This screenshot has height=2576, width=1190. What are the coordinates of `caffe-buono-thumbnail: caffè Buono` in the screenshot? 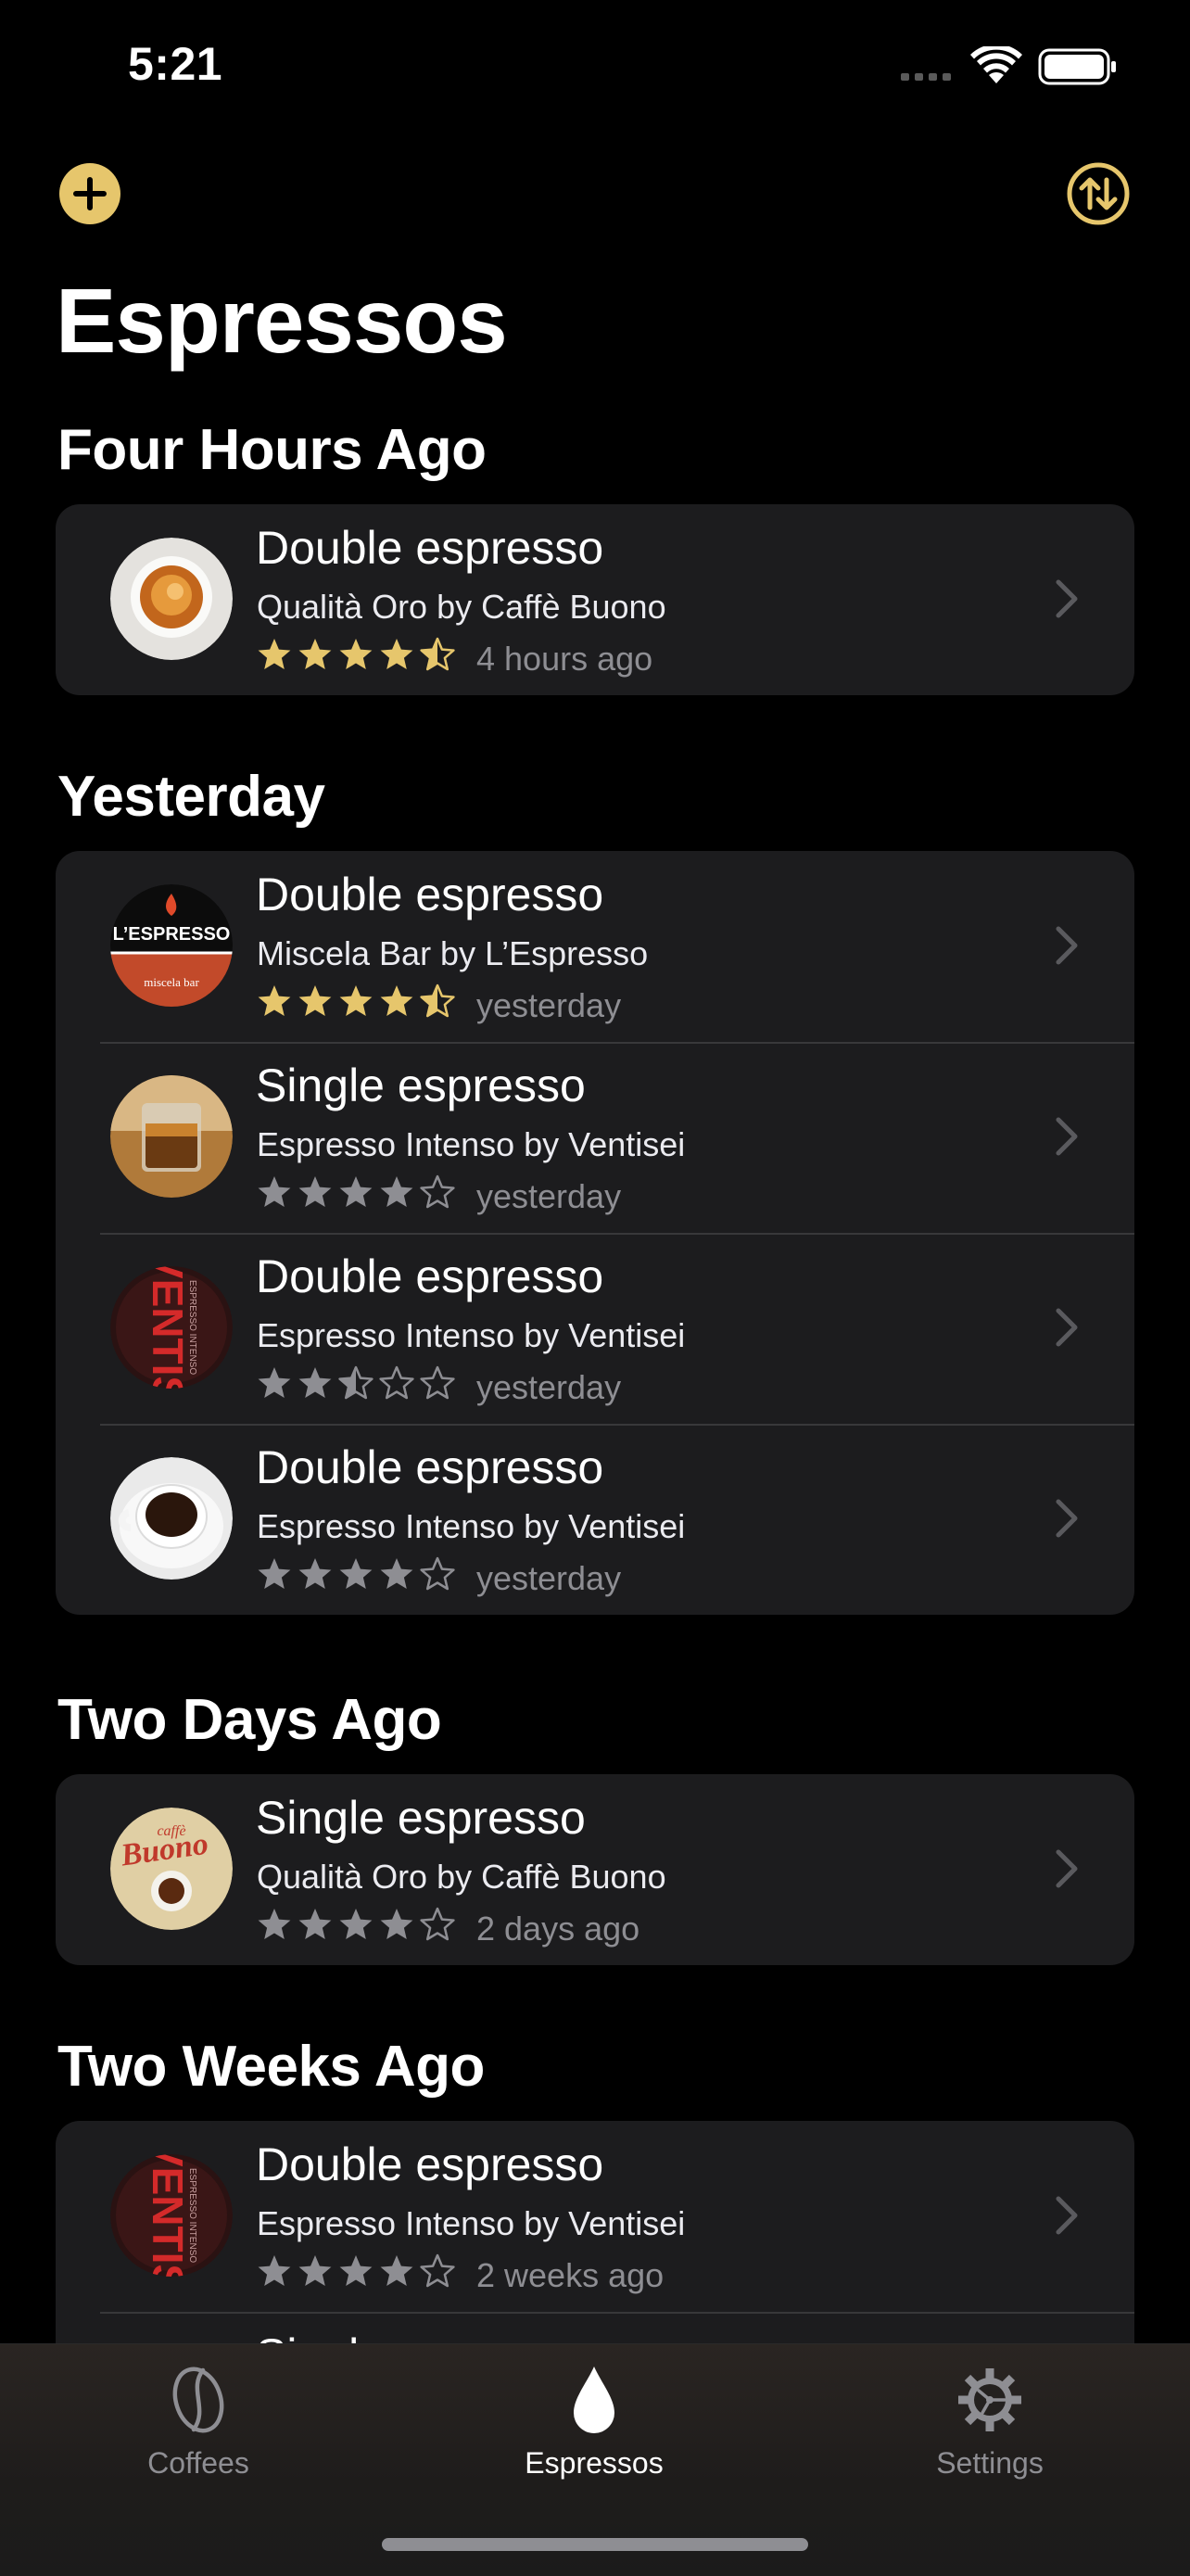 It's located at (171, 1869).